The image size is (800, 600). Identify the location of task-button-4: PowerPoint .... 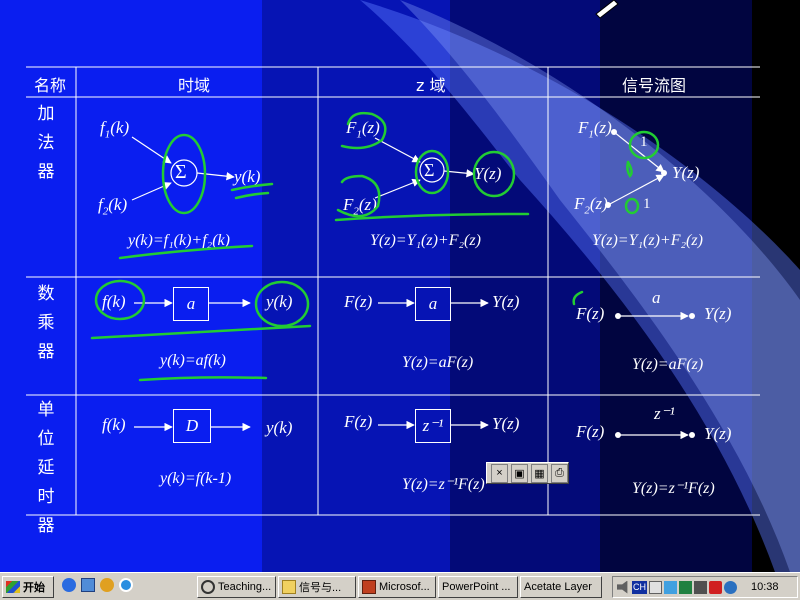
(478, 587).